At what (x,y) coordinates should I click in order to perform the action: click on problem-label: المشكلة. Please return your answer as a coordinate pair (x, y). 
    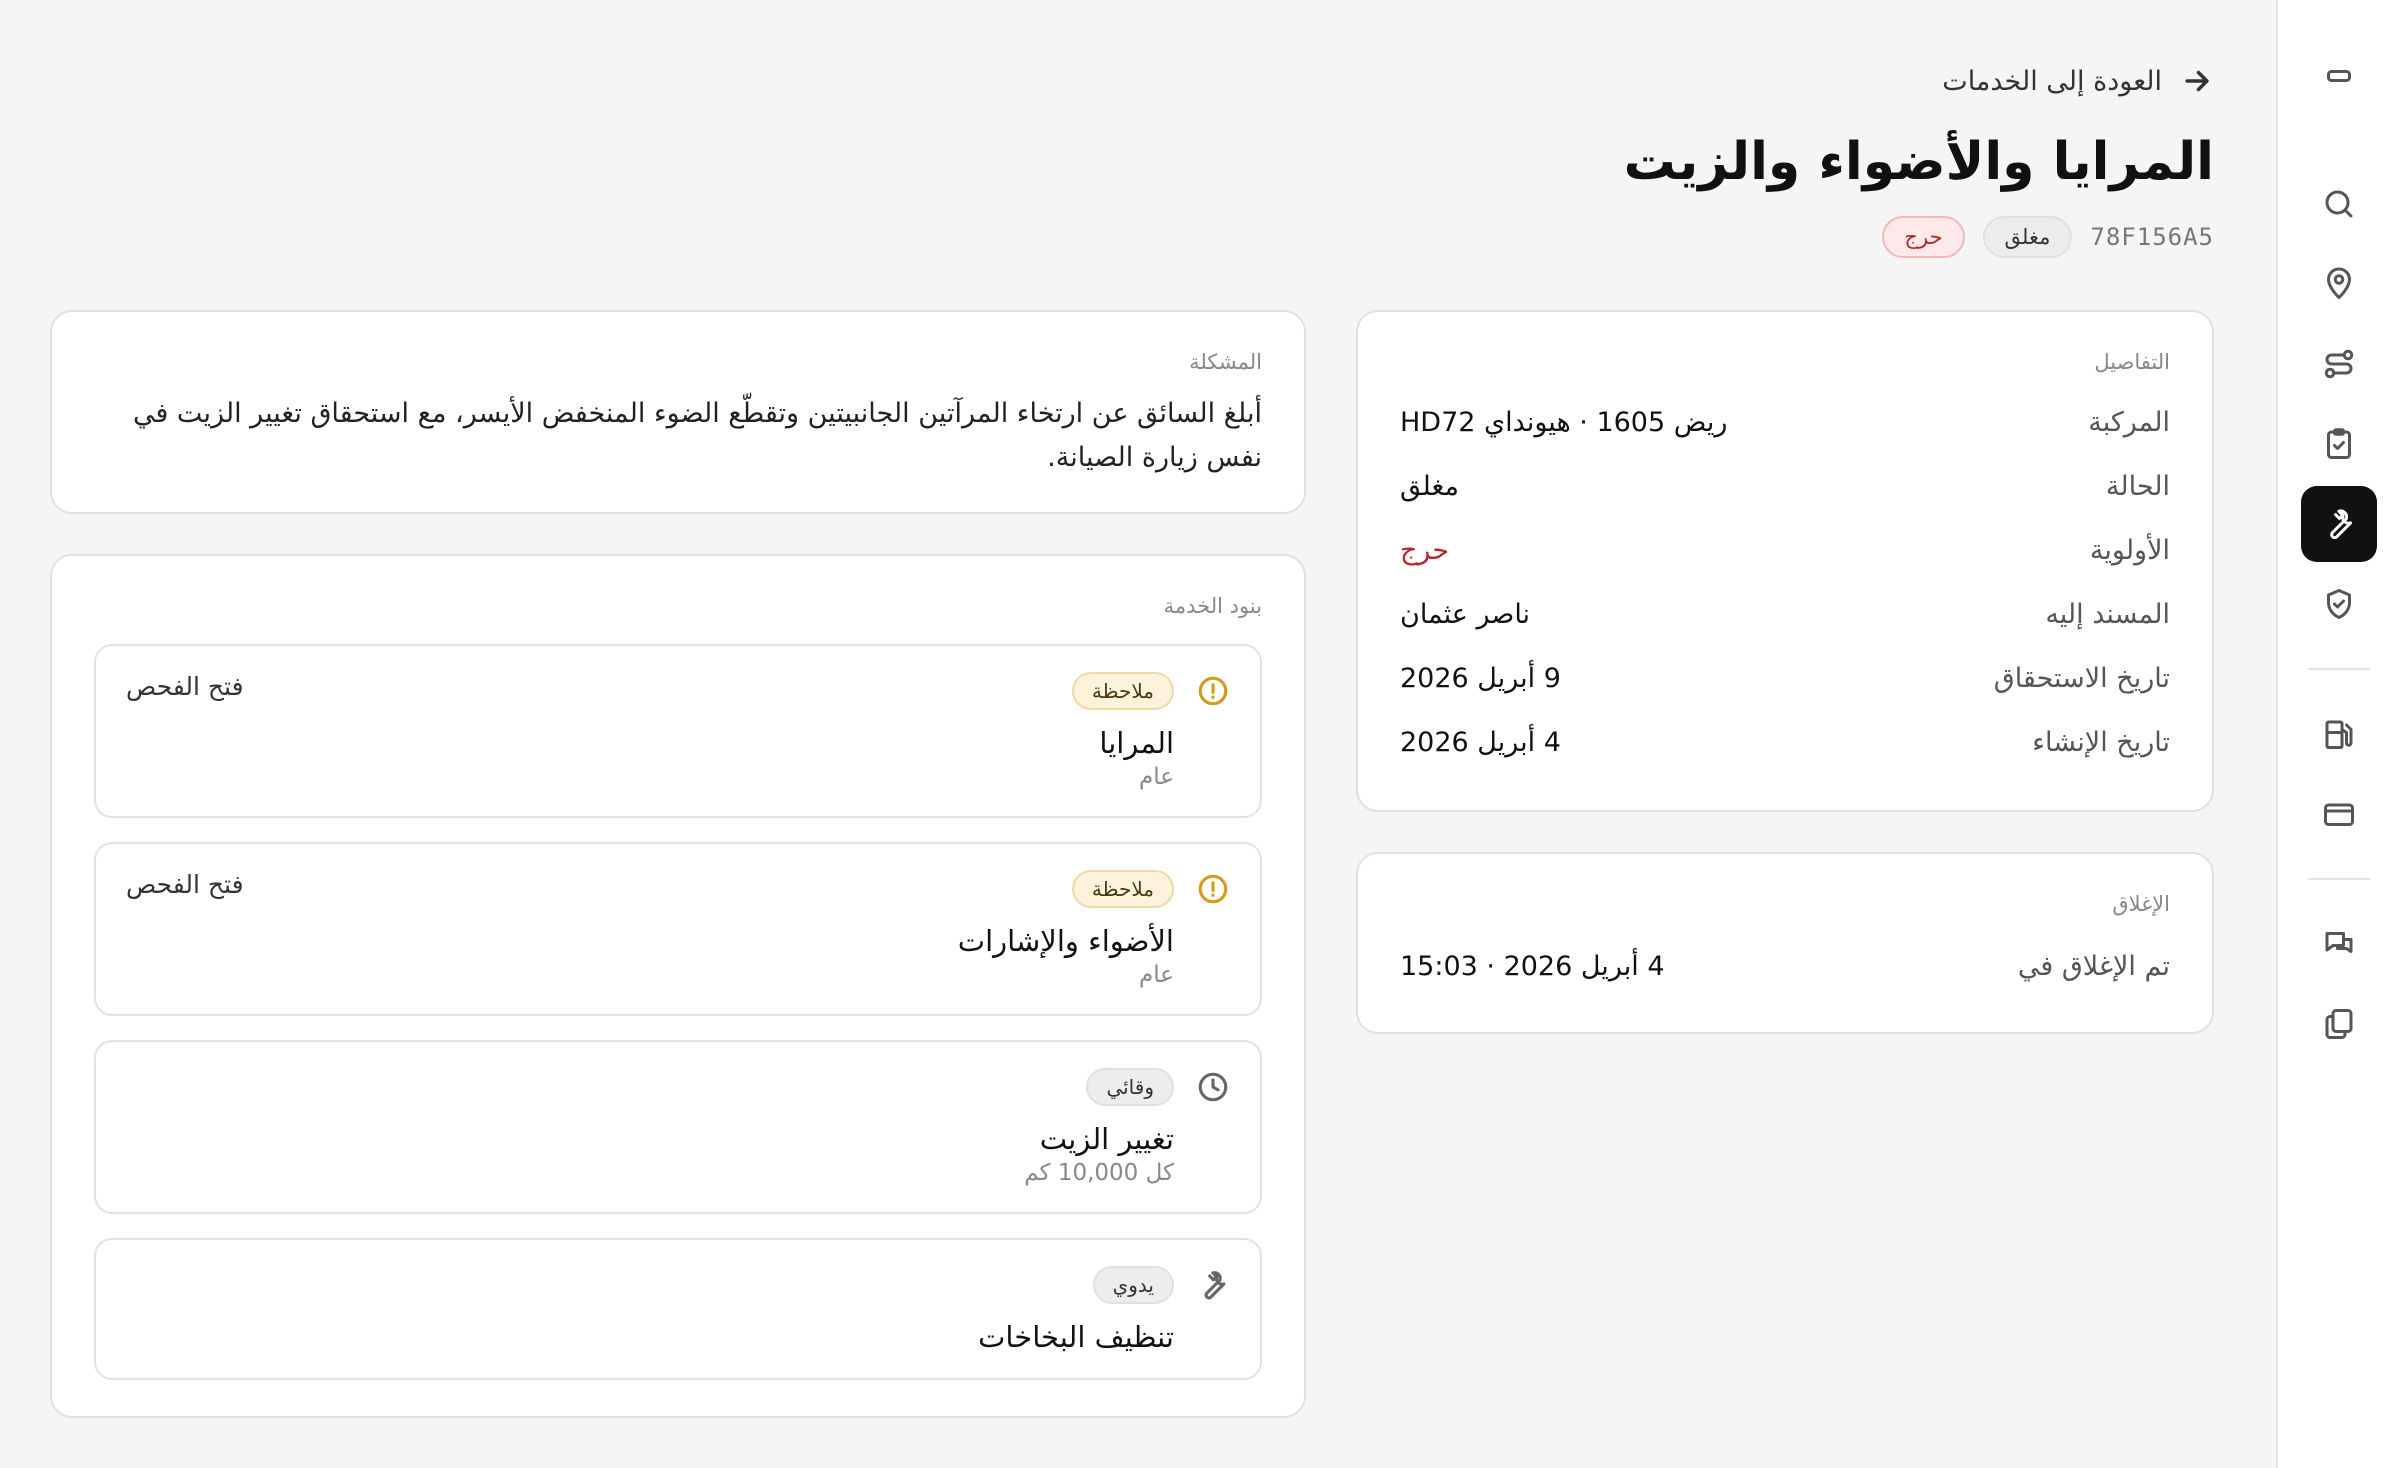
    Looking at the image, I should click on (1225, 362).